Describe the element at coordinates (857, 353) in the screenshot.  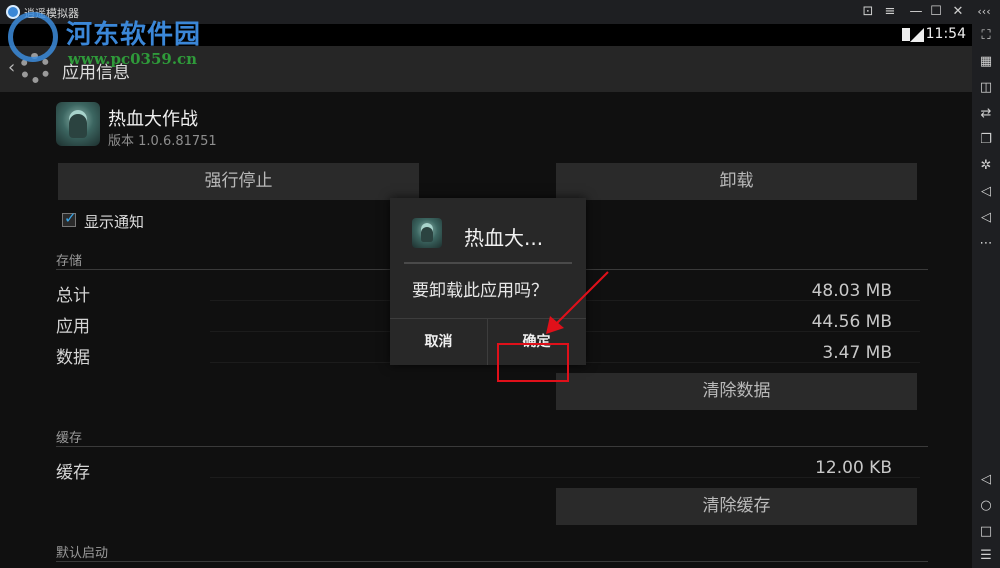
I see `storage-data-value: 3.47 MB` at that location.